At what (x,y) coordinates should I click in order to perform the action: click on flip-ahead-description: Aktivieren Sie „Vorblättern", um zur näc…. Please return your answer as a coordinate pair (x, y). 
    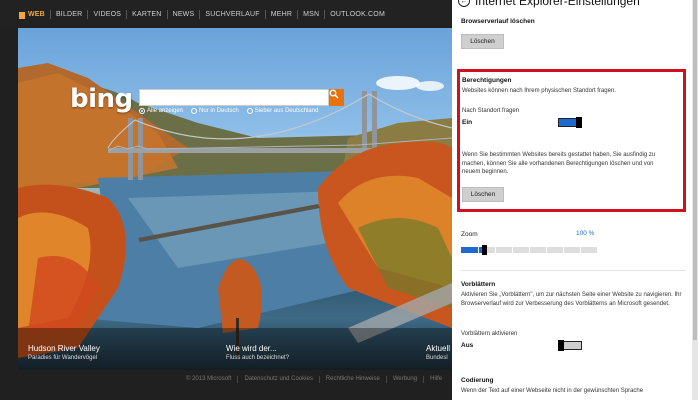
    Looking at the image, I should click on (571, 299).